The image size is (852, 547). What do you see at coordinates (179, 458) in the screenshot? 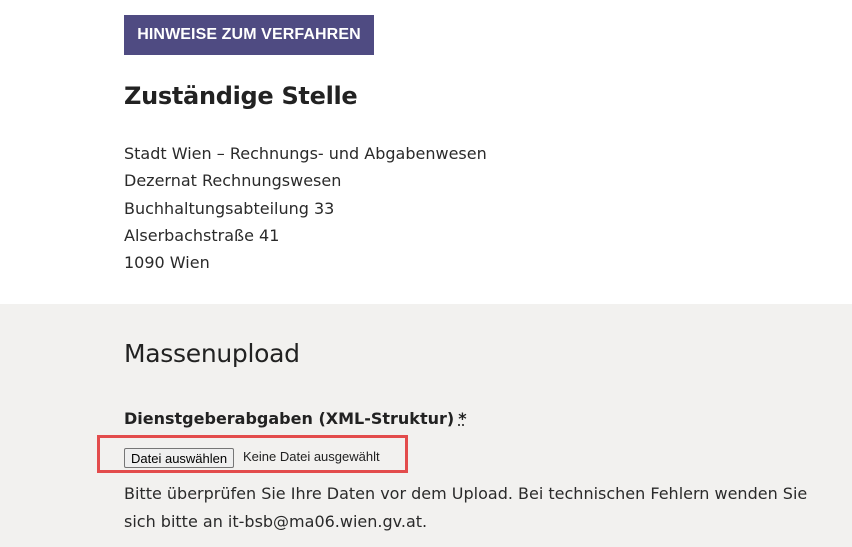
I see `choose-file-button: Datei auswählen` at bounding box center [179, 458].